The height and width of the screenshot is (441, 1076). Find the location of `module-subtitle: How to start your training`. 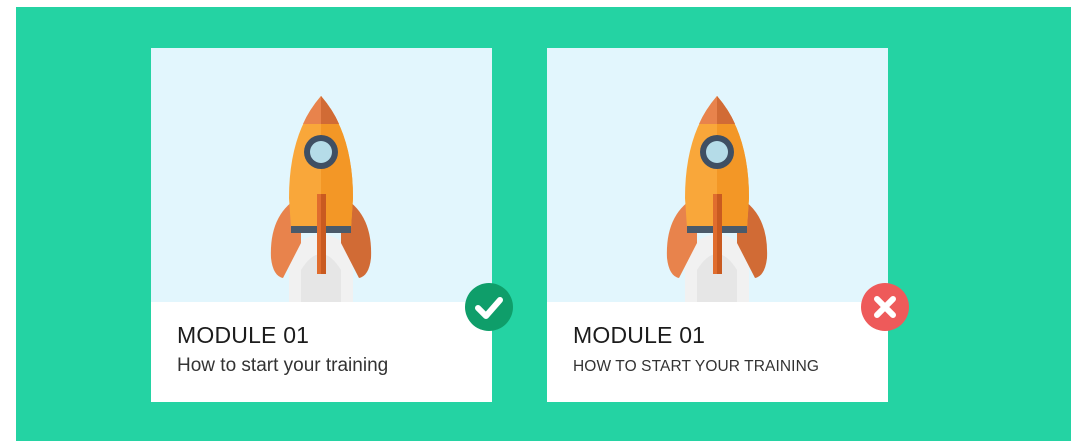

module-subtitle: How to start your training is located at coordinates (283, 365).